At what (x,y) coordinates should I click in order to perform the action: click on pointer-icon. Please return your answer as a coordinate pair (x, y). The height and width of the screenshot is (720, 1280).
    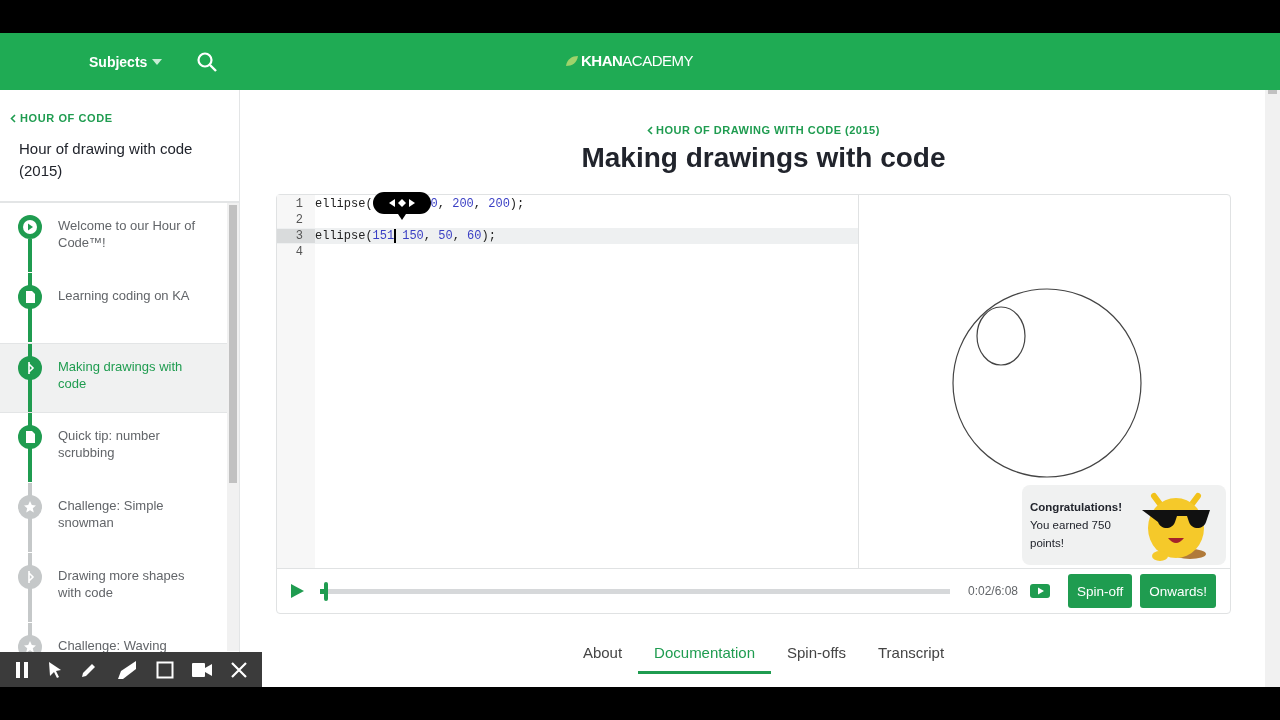
    Looking at the image, I should click on (54, 669).